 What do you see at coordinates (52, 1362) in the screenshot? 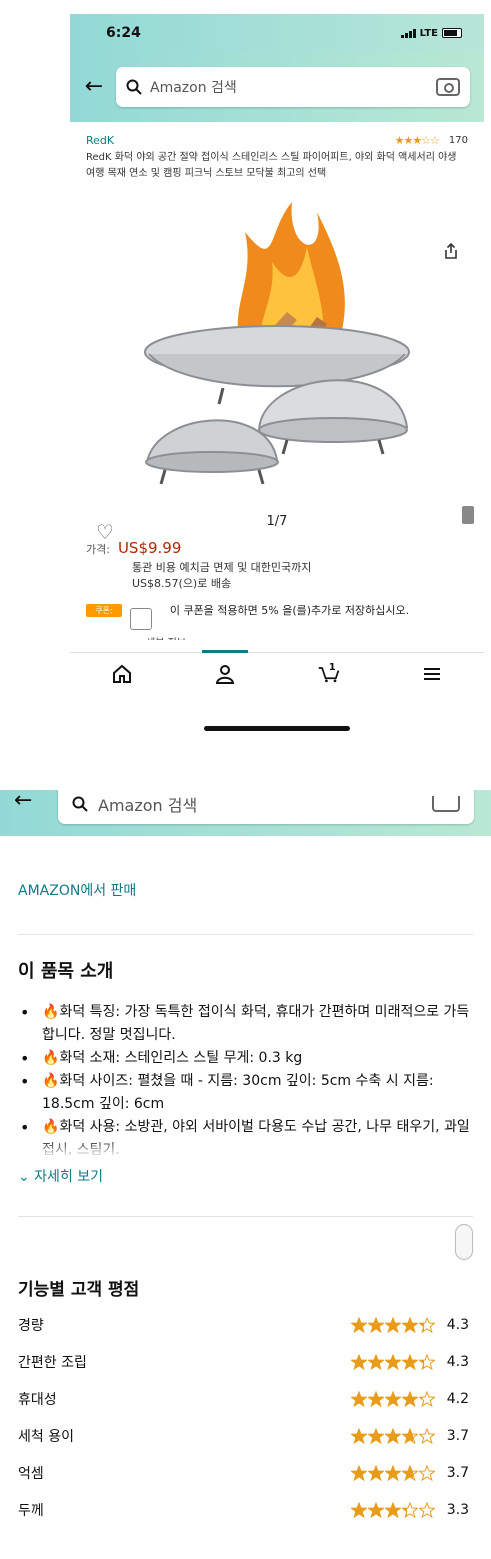
I see `rating-label: 간편한 조립` at bounding box center [52, 1362].